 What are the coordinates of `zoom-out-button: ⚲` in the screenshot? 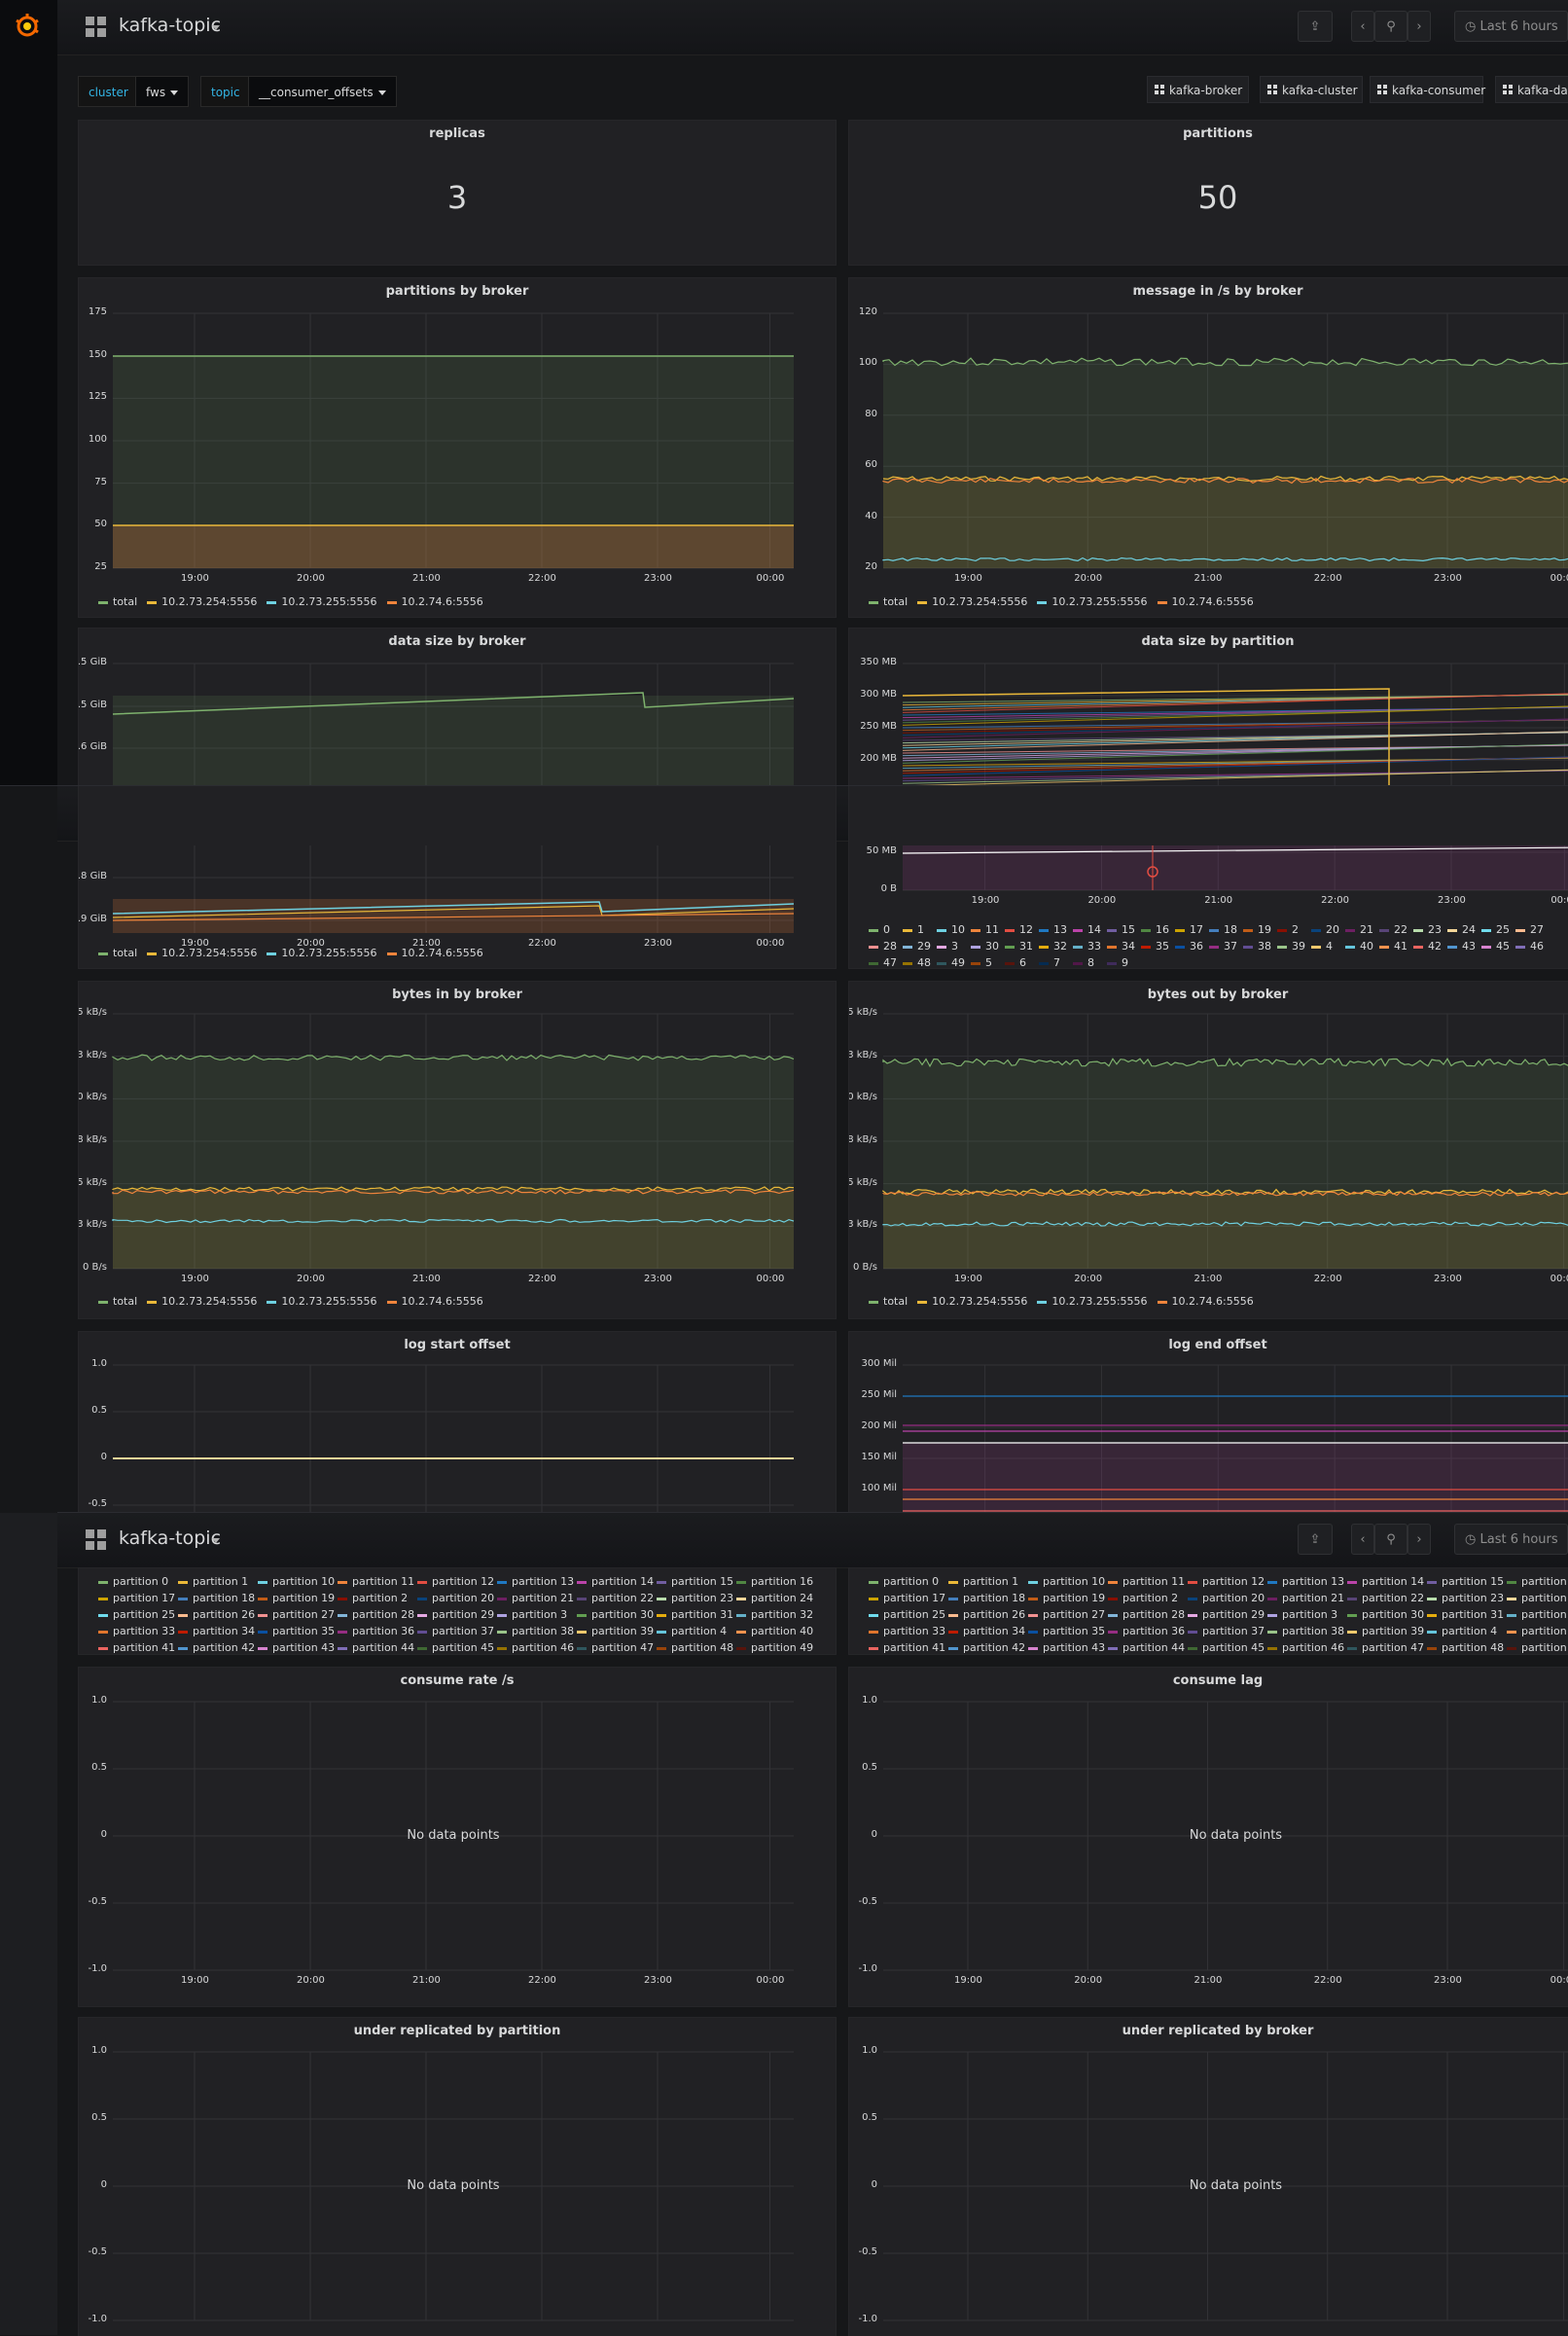 It's located at (1391, 27).